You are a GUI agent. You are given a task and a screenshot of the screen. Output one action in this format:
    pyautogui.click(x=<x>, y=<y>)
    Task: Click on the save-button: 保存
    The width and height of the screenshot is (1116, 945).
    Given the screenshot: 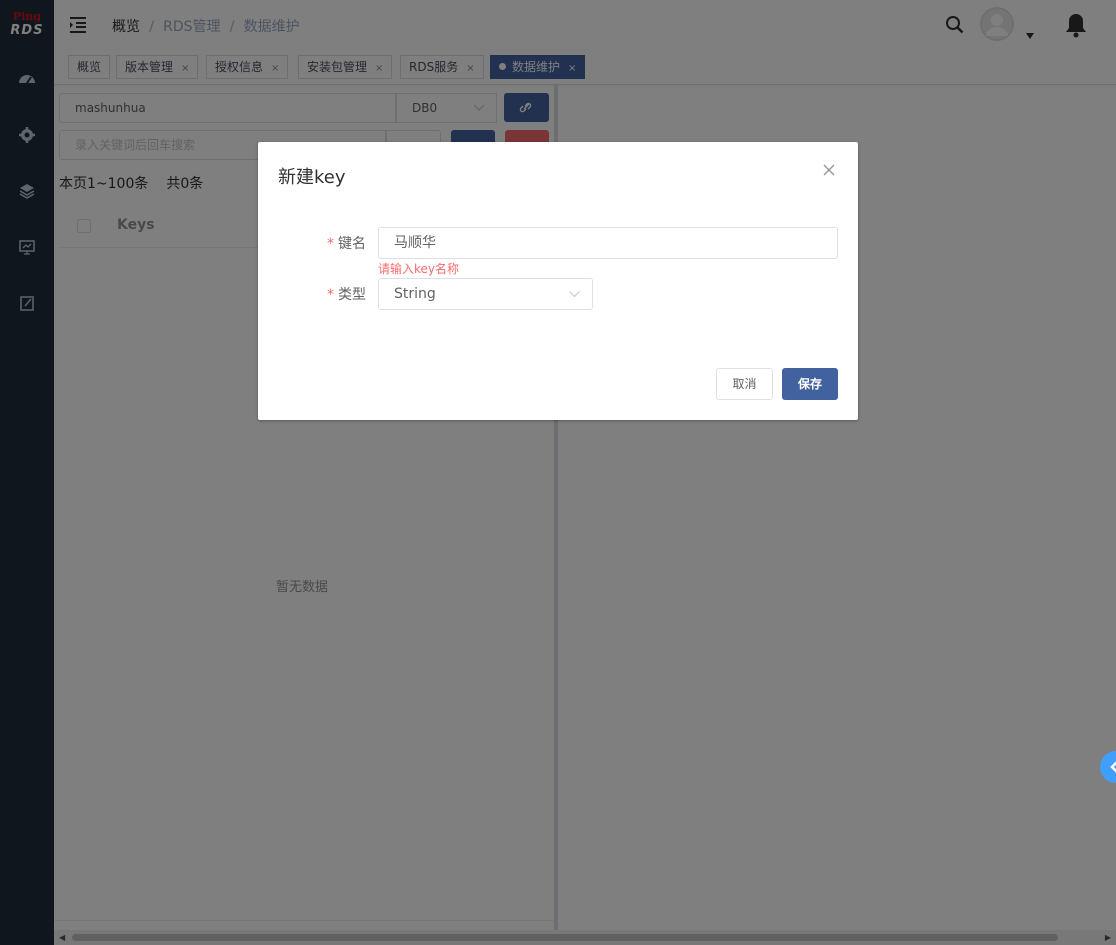 What is the action you would take?
    pyautogui.click(x=810, y=384)
    